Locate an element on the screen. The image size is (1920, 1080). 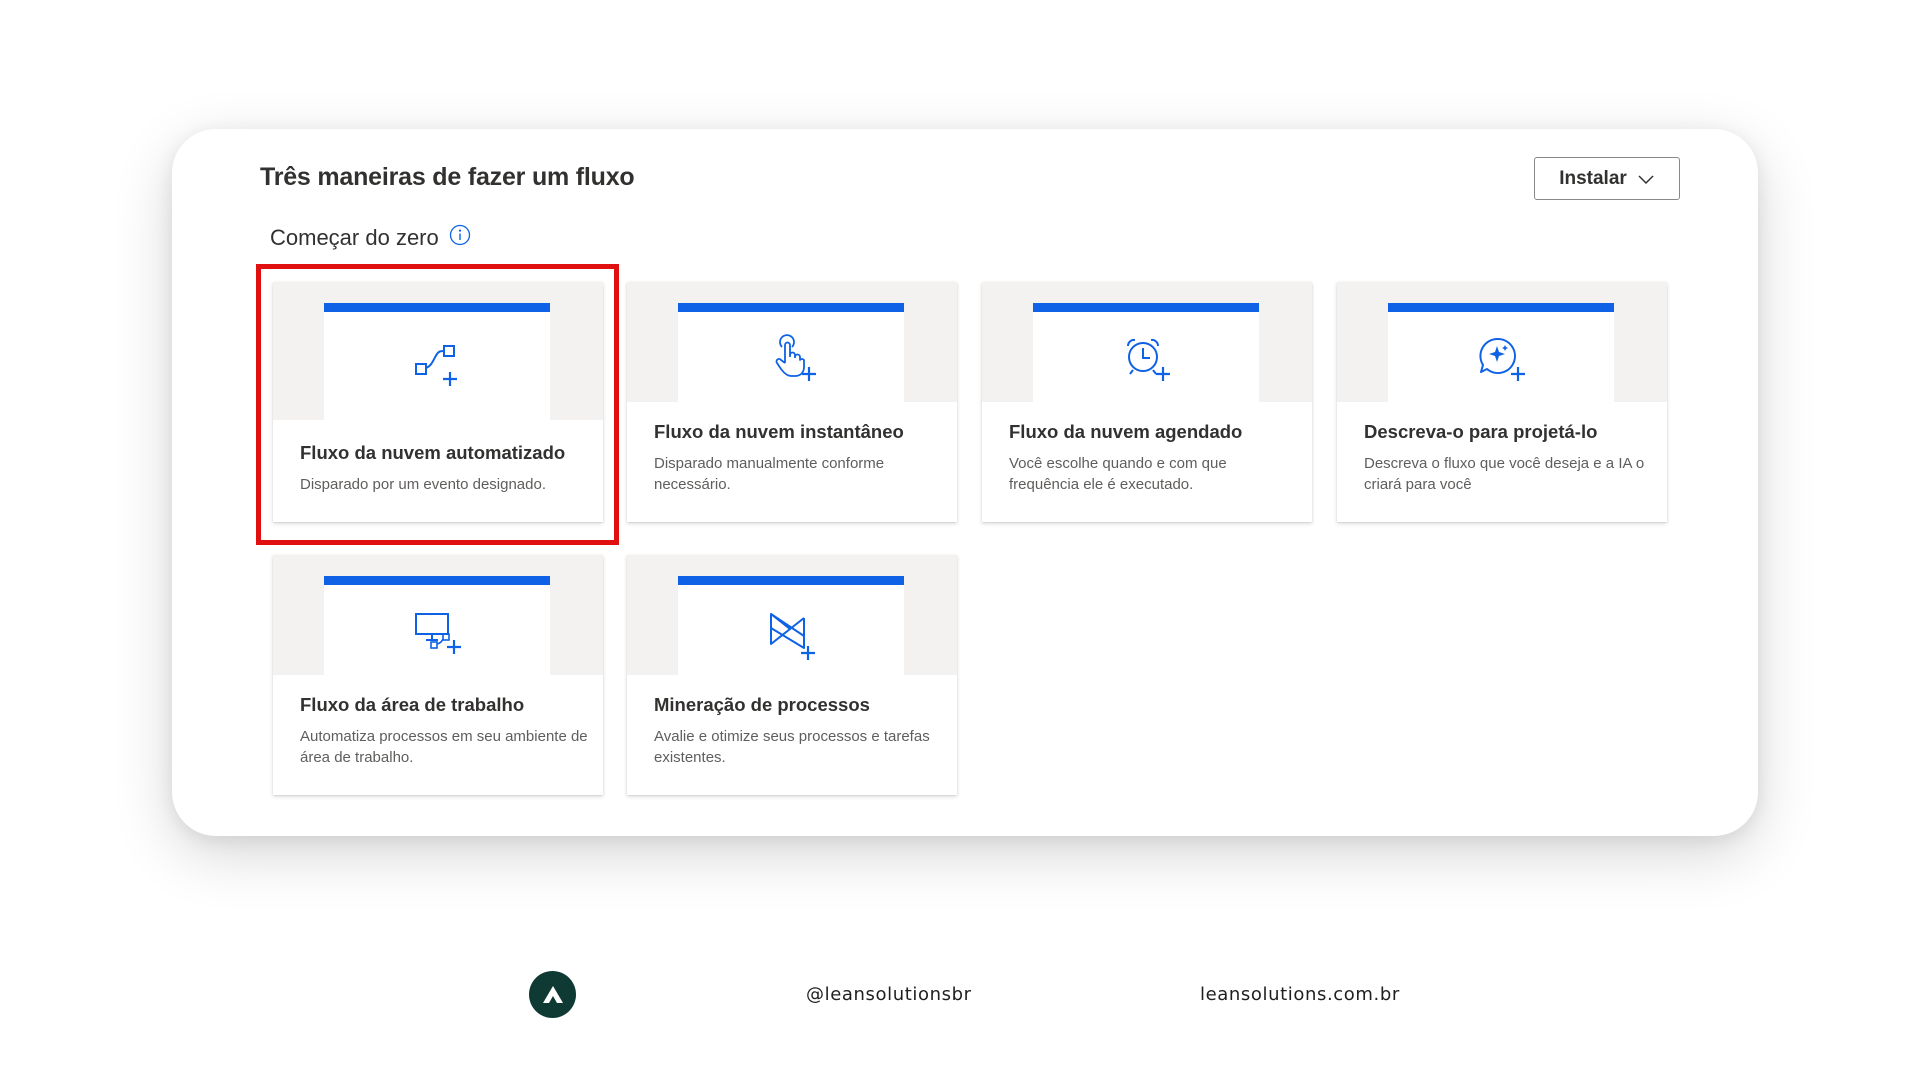
alarm-clock-icon is located at coordinates (1148, 359).